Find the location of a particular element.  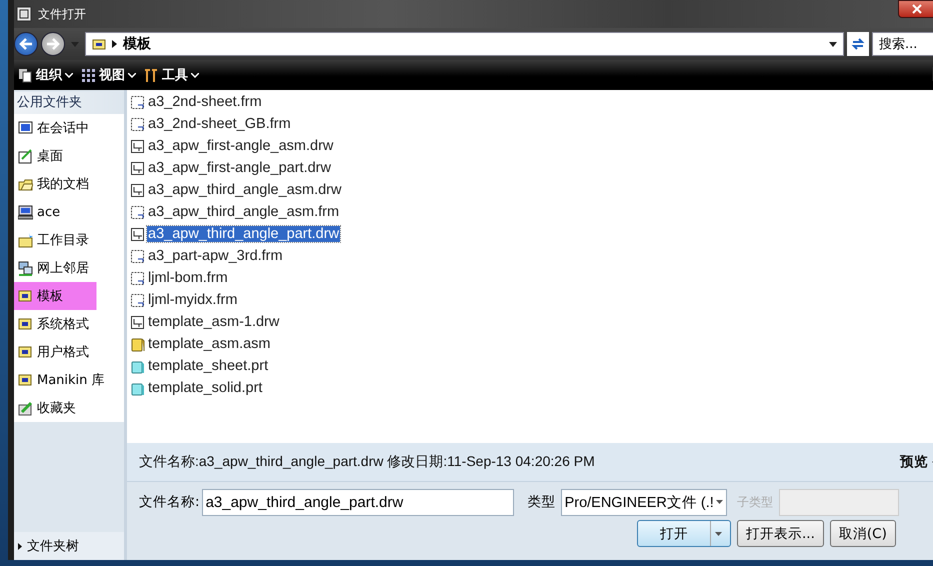

refresh-button is located at coordinates (858, 44).